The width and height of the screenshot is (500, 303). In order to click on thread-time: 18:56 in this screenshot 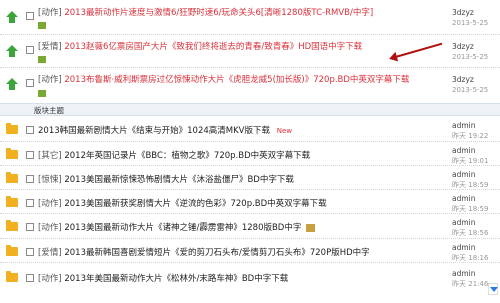, I will do `click(478, 233)`.